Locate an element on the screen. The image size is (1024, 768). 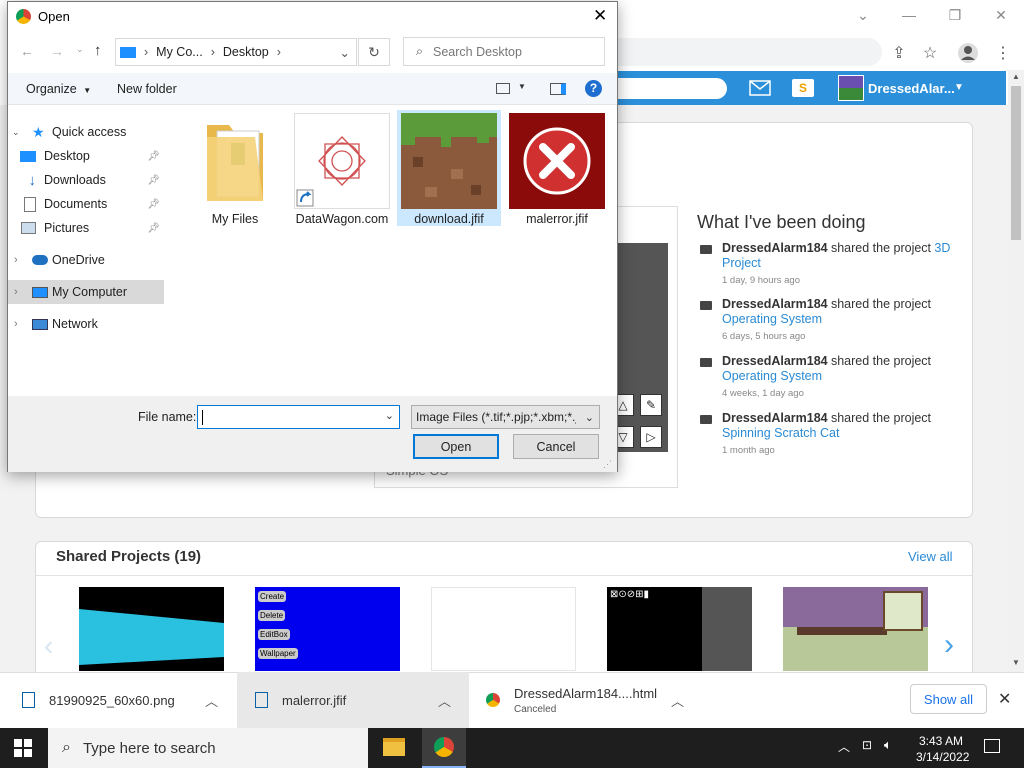
chrome-taskbar-button is located at coordinates (444, 748).